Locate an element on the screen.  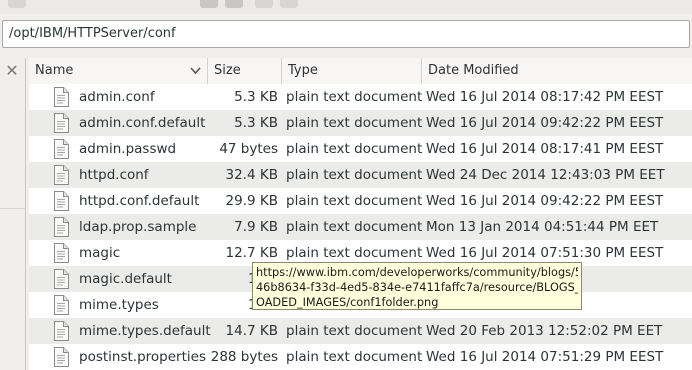
file-size: 47 bytes is located at coordinates (248, 149).